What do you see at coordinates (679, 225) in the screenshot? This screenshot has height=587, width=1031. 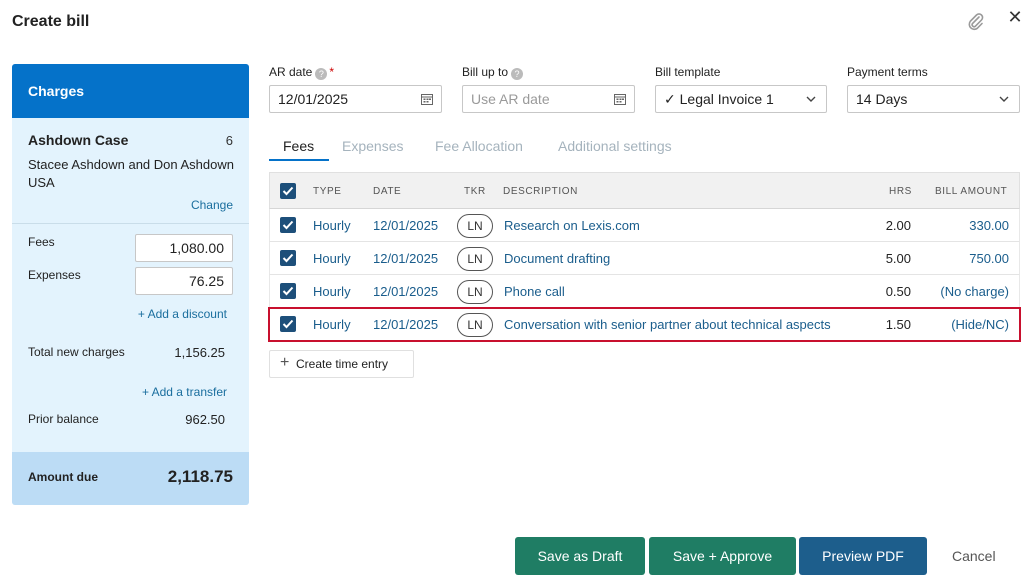 I see `row-description: Research on Lexis.com` at bounding box center [679, 225].